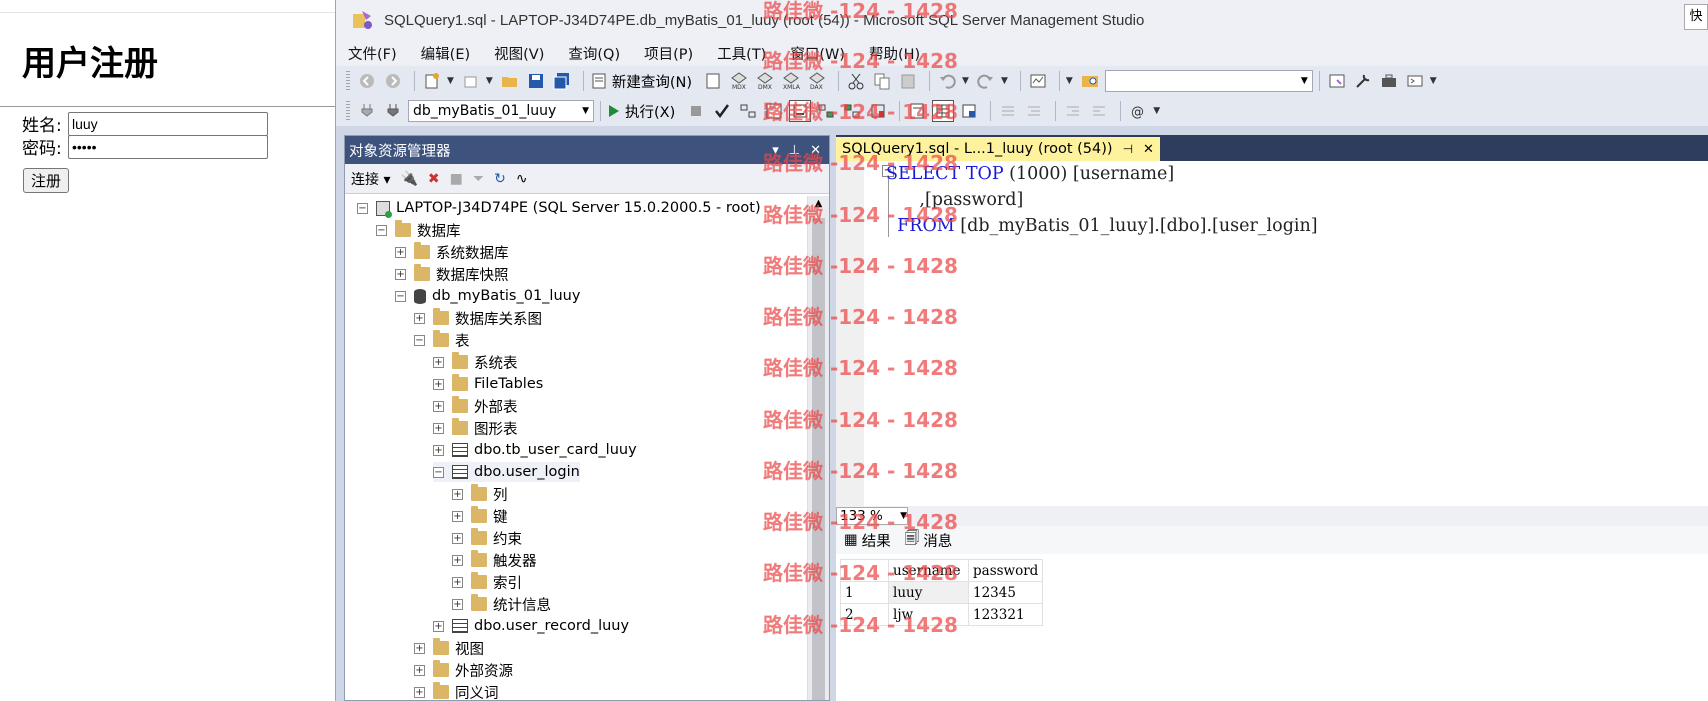 This screenshot has height=701, width=1708. What do you see at coordinates (562, 81) in the screenshot?
I see `save-all-icon` at bounding box center [562, 81].